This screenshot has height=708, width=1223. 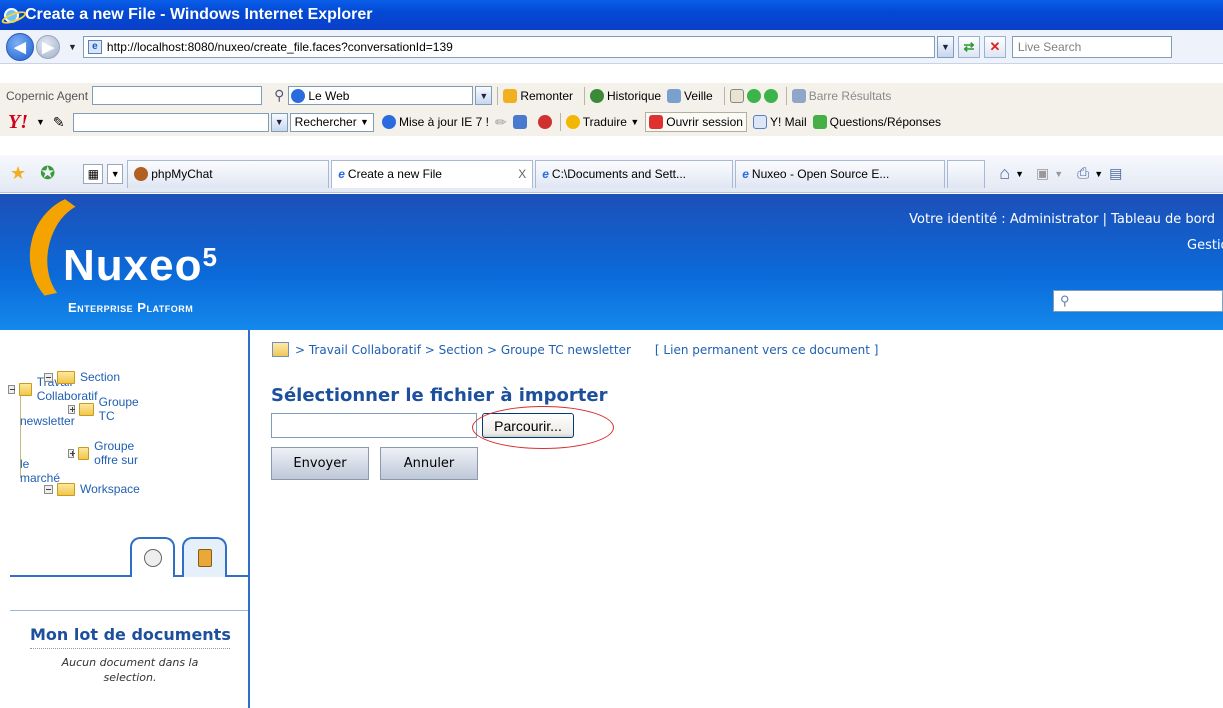 What do you see at coordinates (106, 409) in the screenshot?
I see `tree-node-groupe-tc: Groupe TC` at bounding box center [106, 409].